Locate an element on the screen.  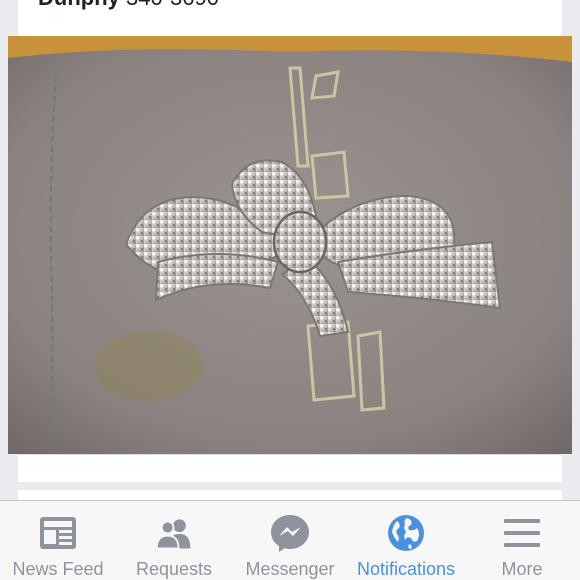
hamburger-menu-icon is located at coordinates (522, 533).